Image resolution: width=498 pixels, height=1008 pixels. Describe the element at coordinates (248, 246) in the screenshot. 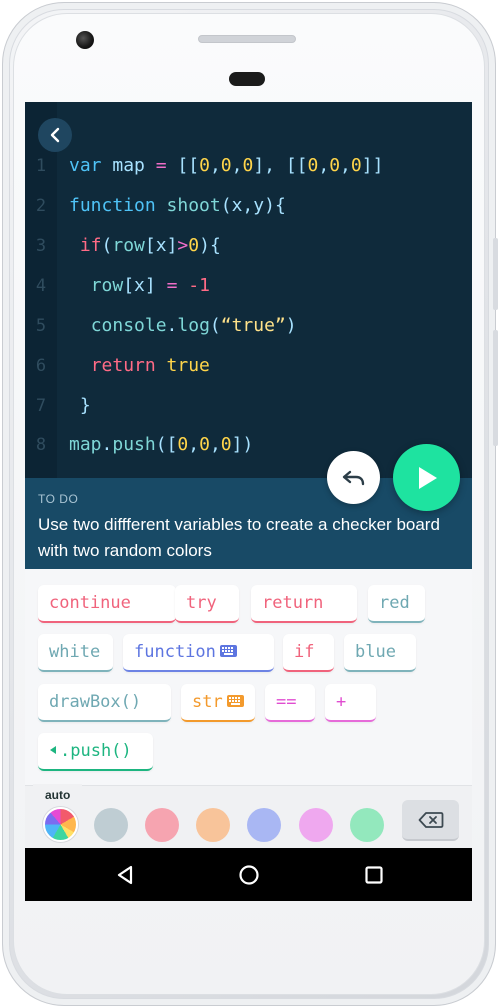

I see `code-line: 3 if(row[x]>0){` at that location.